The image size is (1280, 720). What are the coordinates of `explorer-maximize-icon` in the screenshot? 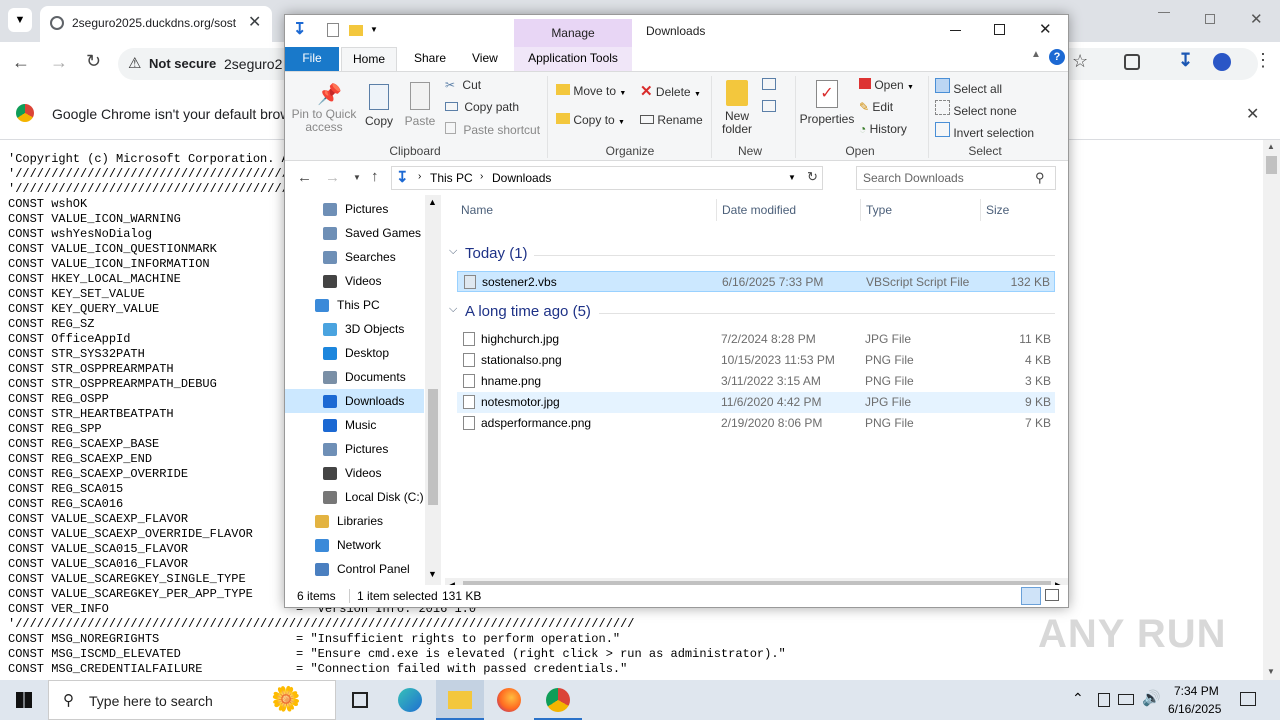 It's located at (999, 29).